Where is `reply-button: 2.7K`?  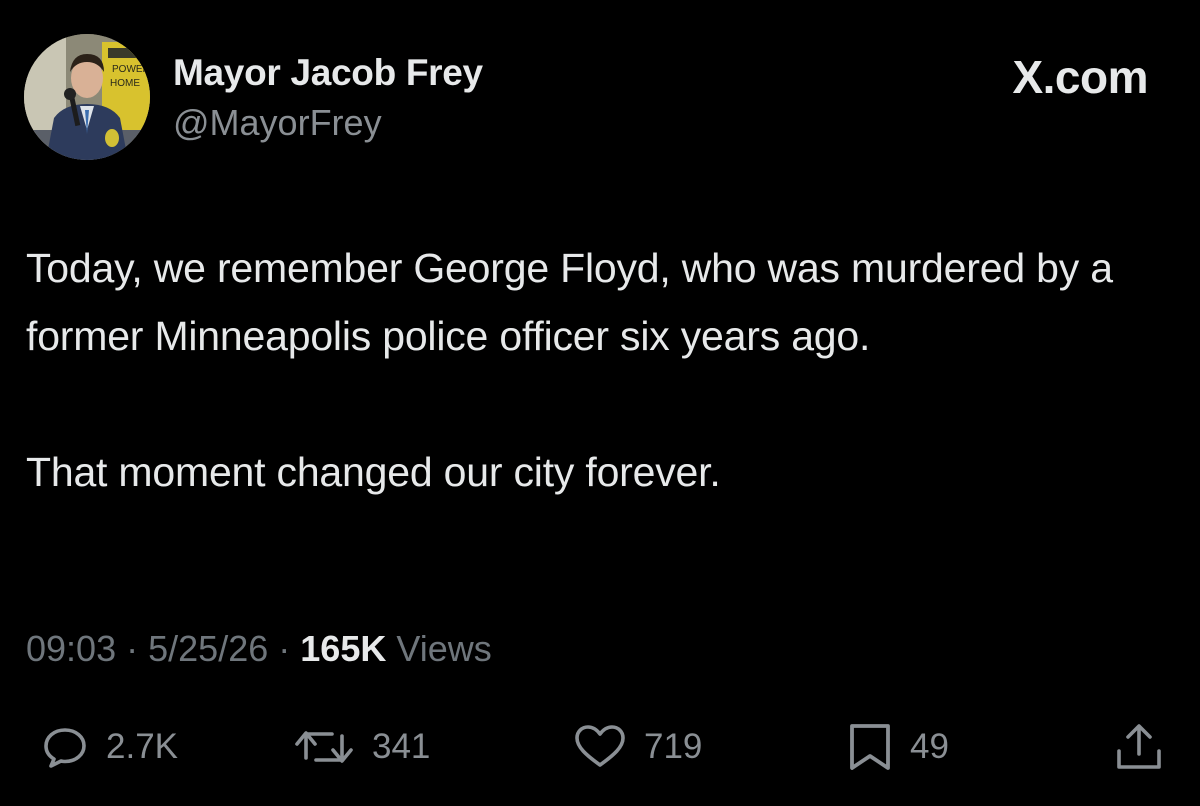
reply-button: 2.7K is located at coordinates (109, 747).